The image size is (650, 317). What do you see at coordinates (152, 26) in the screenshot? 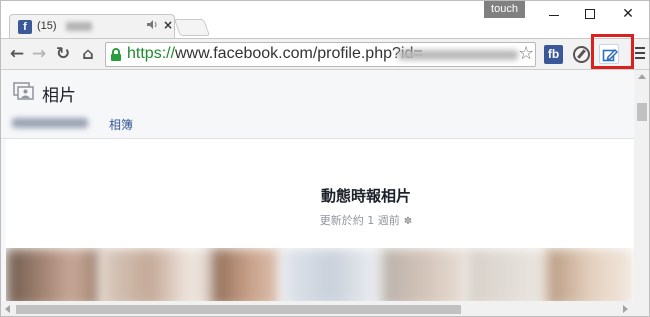
I see `speaker-icon` at bounding box center [152, 26].